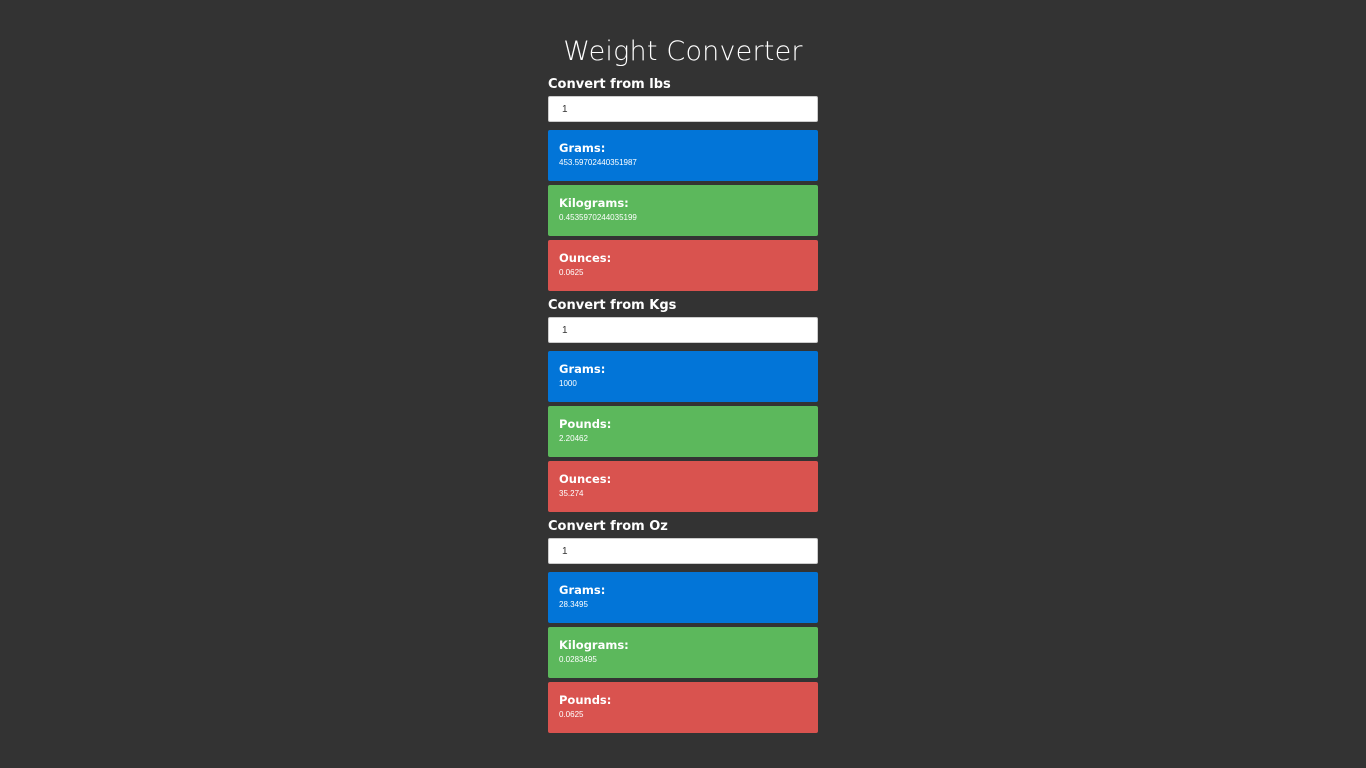 The width and height of the screenshot is (1366, 768). Describe the element at coordinates (683, 431) in the screenshot. I see `kgs-pounds-card: Pounds: 2.20462` at that location.